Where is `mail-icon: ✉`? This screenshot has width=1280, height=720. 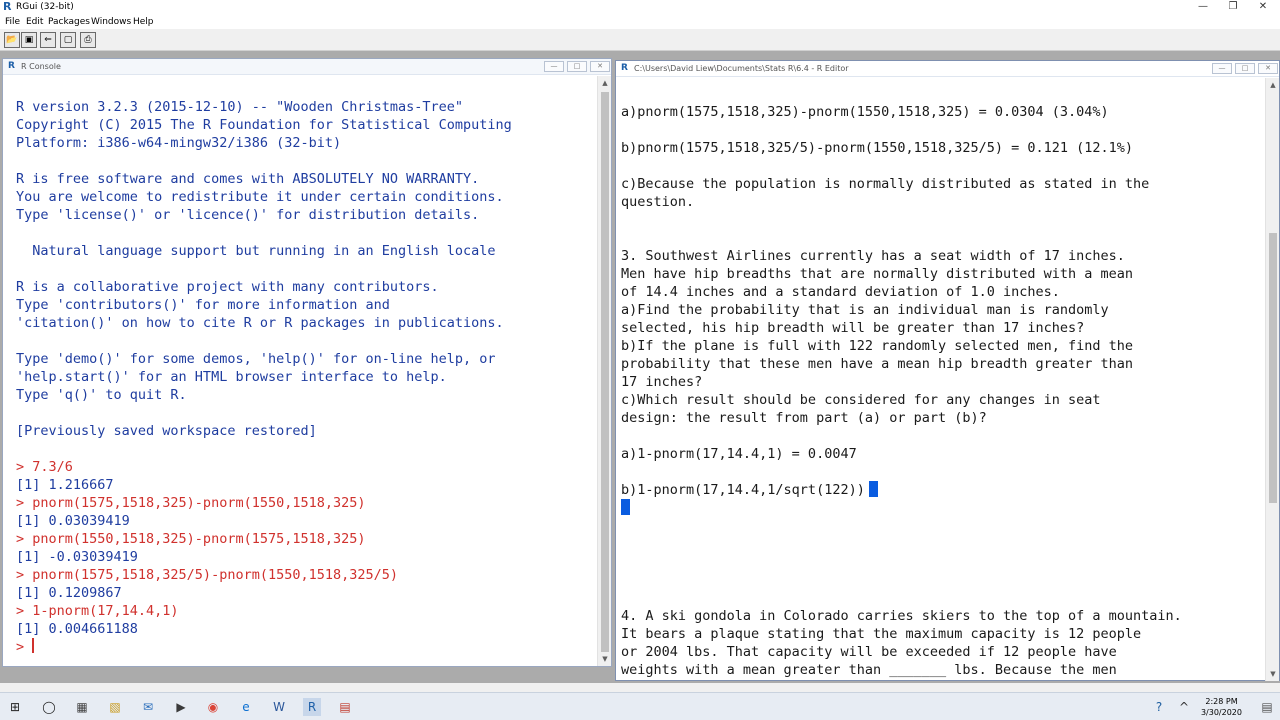
mail-icon: ✉ is located at coordinates (148, 707).